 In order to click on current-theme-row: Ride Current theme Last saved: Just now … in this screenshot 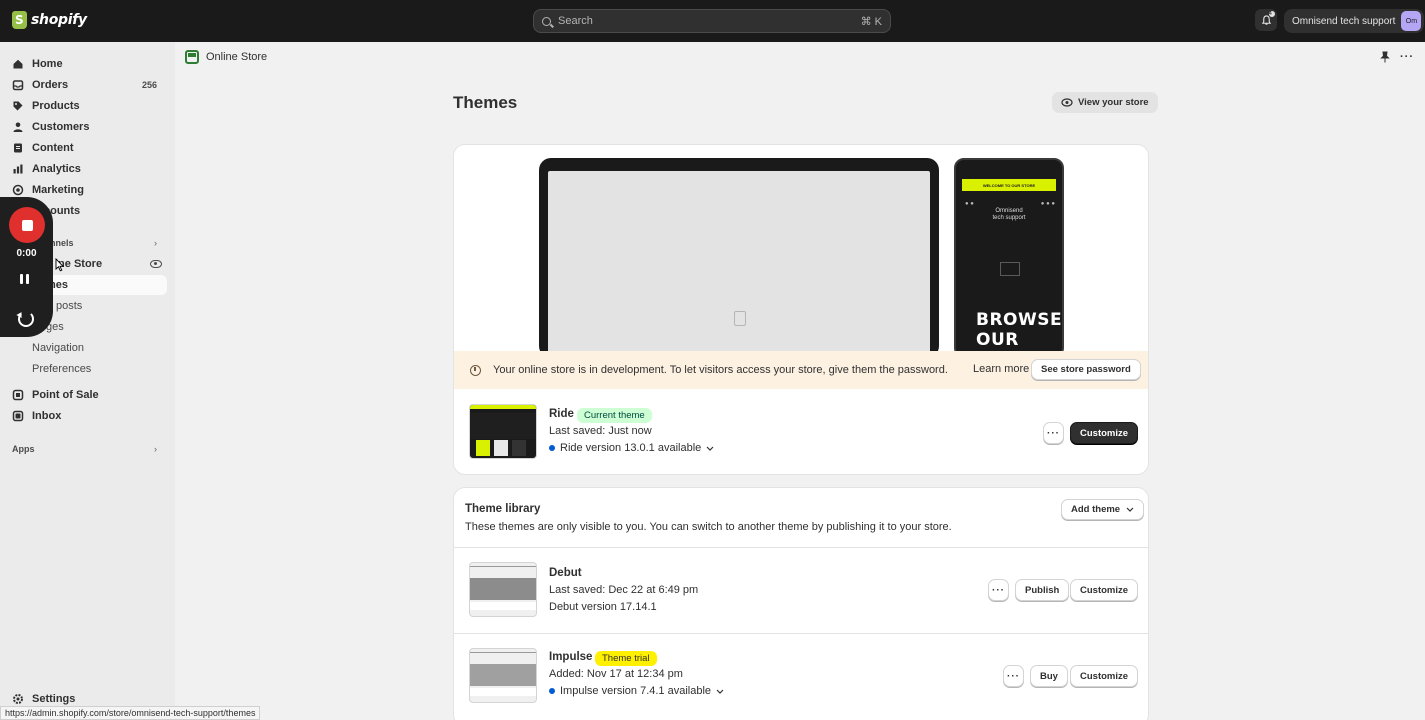, I will do `click(801, 431)`.